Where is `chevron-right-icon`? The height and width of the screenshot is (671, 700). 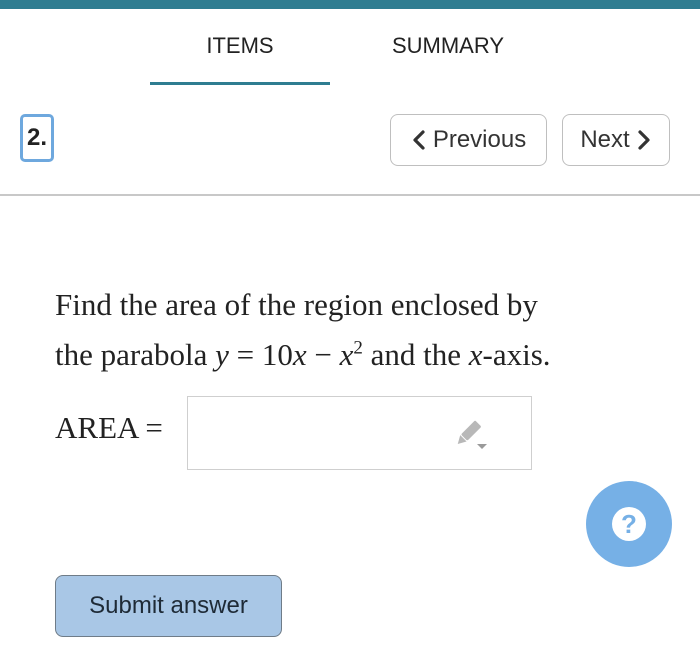 chevron-right-icon is located at coordinates (644, 140).